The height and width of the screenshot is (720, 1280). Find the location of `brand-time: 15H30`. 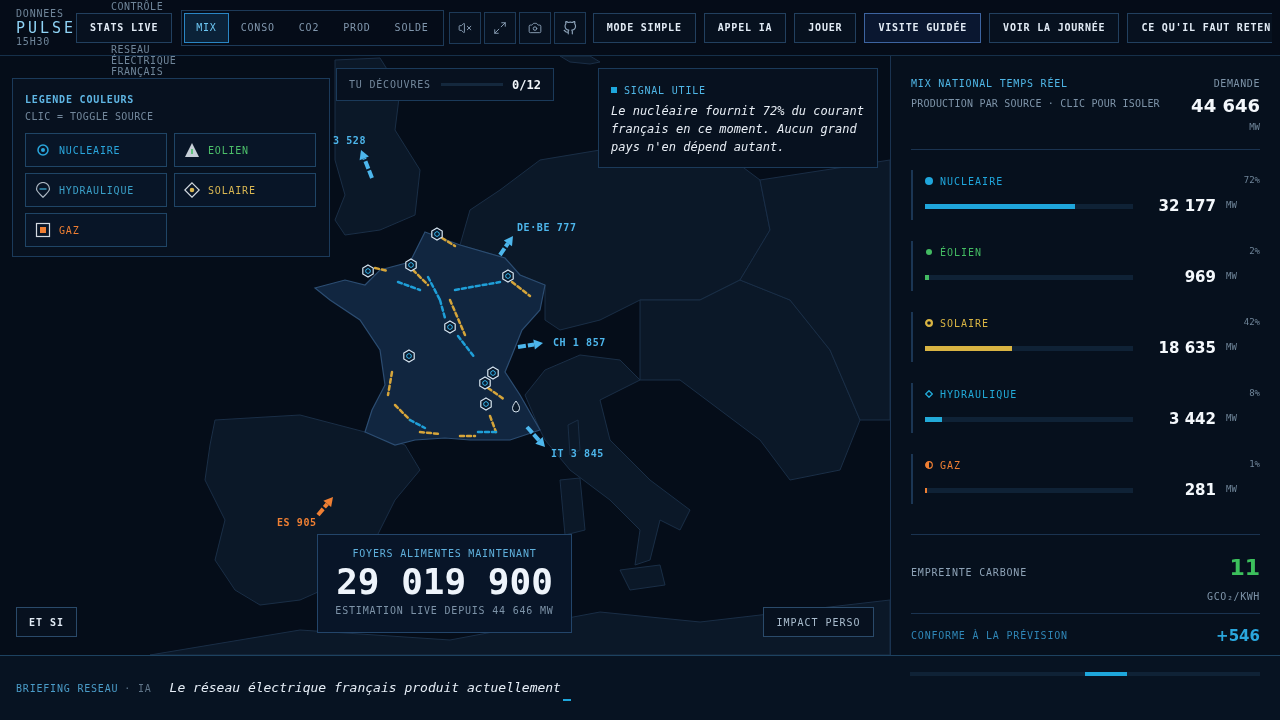

brand-time: 15H30 is located at coordinates (34, 41).